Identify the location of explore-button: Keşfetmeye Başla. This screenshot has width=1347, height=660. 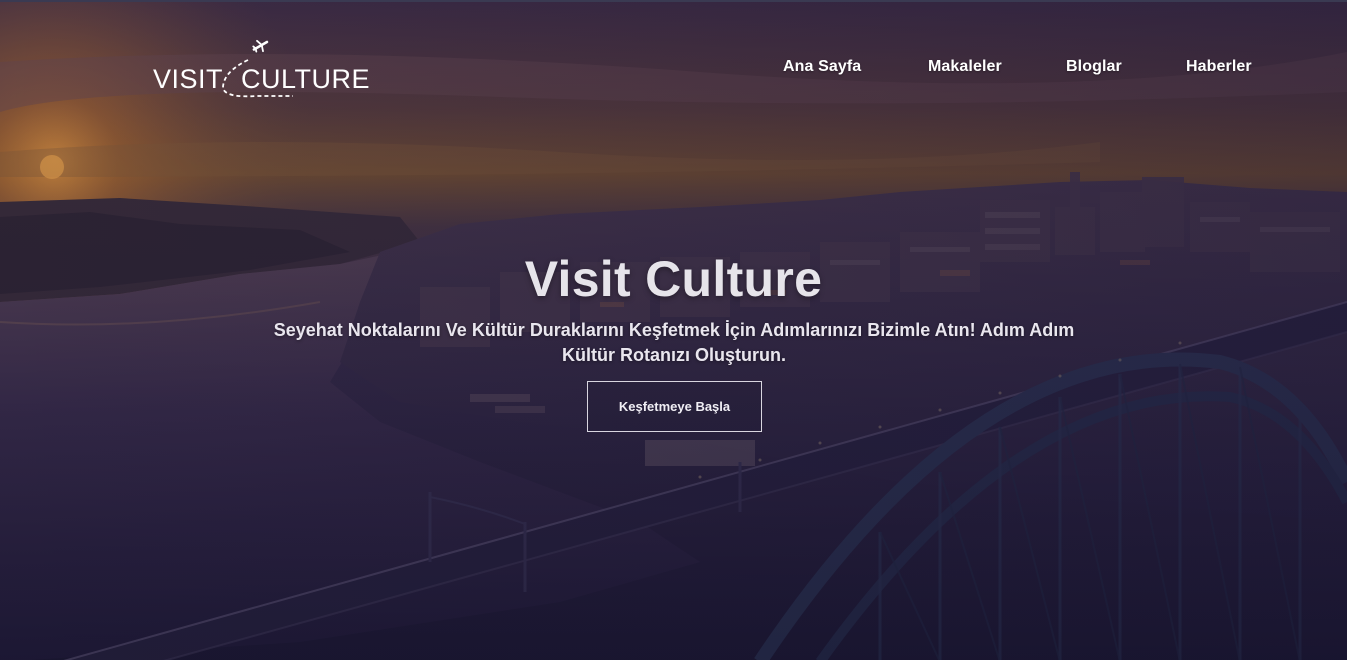
(674, 406).